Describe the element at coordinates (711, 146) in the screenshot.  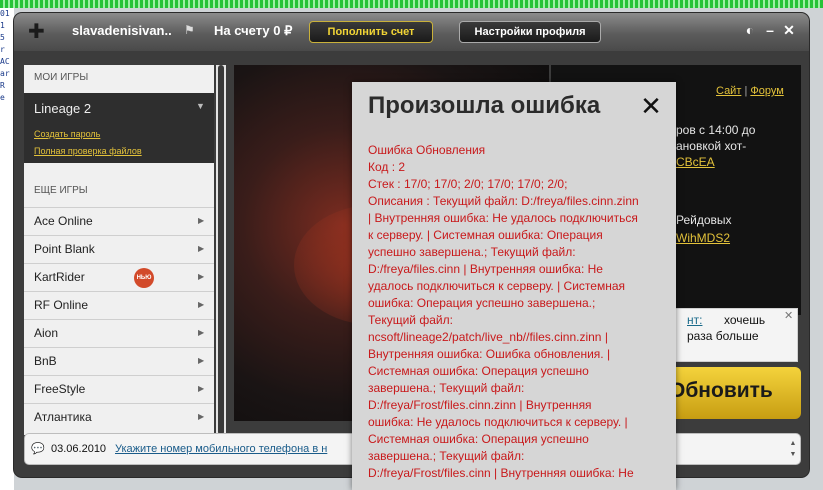
I see `news-text: ановкой хот-` at that location.